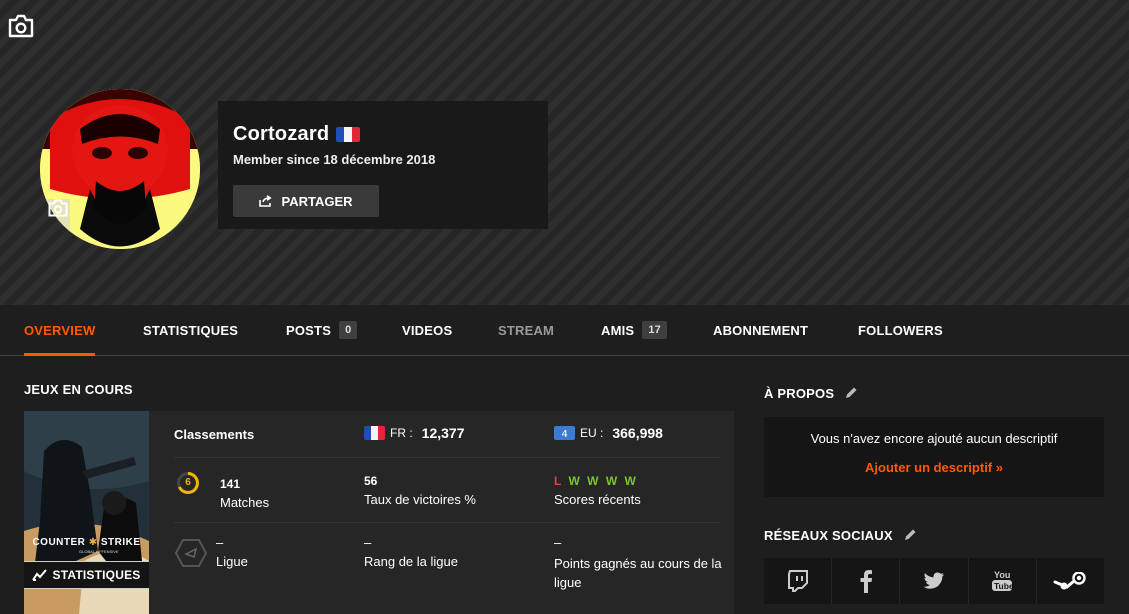 The height and width of the screenshot is (614, 1129). What do you see at coordinates (190, 330) in the screenshot?
I see `tab-statistiques: STATISTIQUES` at bounding box center [190, 330].